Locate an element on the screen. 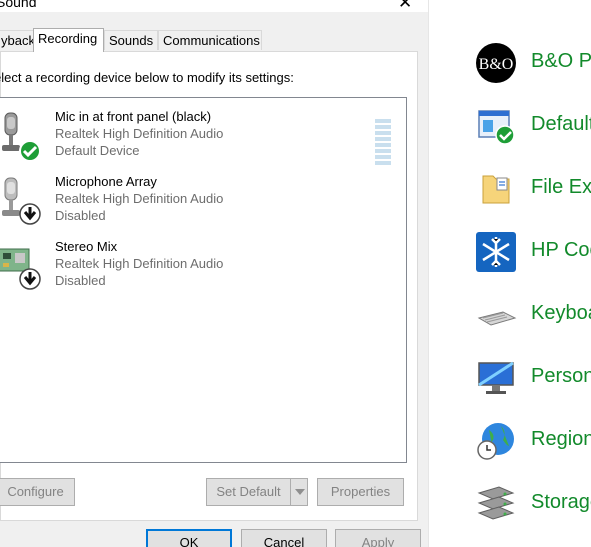 Image resolution: width=591 pixels, height=547 pixels. apply-button: Apply is located at coordinates (378, 538).